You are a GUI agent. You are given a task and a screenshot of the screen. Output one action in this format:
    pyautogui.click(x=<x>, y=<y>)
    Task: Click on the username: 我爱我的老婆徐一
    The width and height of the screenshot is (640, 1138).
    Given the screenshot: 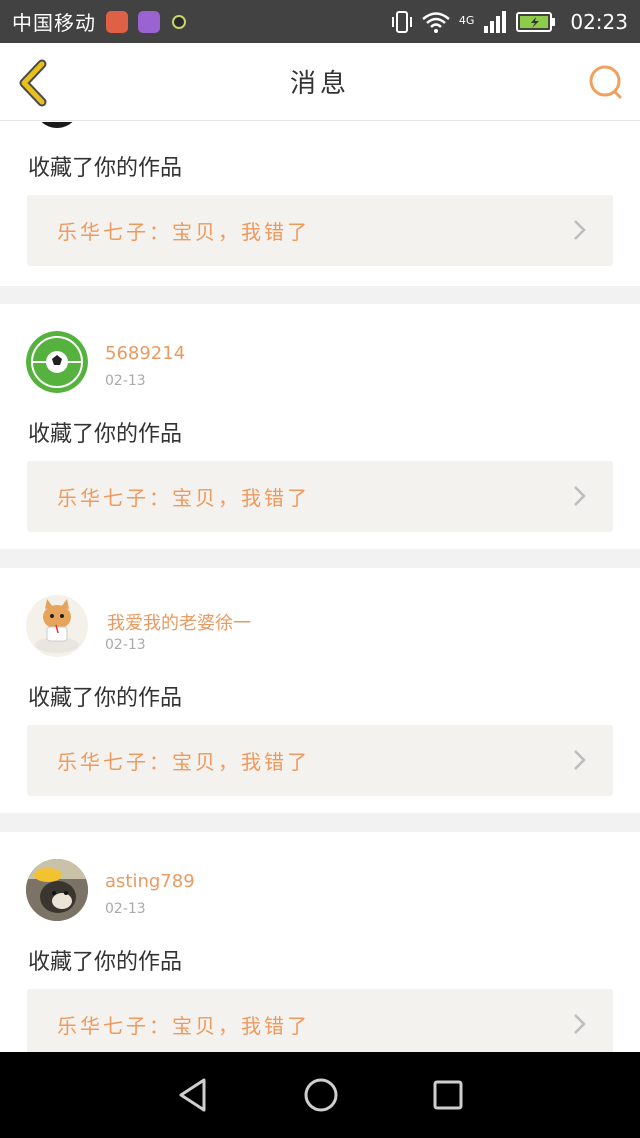 What is the action you would take?
    pyautogui.click(x=179, y=622)
    